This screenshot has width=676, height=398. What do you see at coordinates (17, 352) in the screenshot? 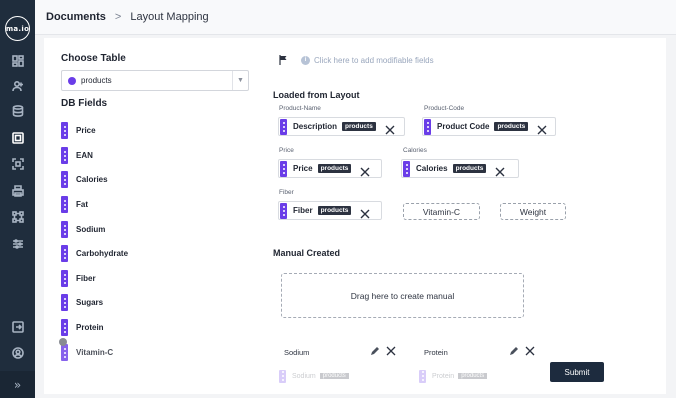
I see `account-icon` at bounding box center [17, 352].